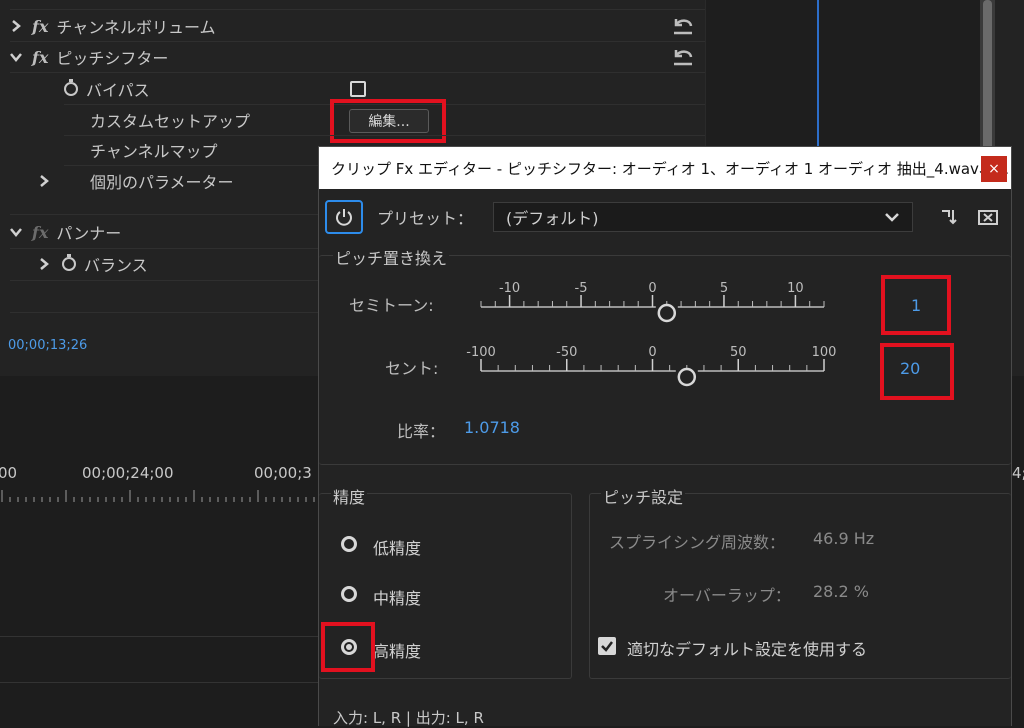  What do you see at coordinates (481, 352) in the screenshot?
I see `slider-tick-label: -100` at bounding box center [481, 352].